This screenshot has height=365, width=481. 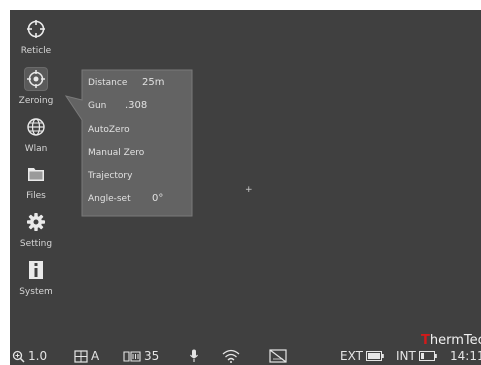 I want to click on gun-row: Gun .308, so click(x=117, y=105).